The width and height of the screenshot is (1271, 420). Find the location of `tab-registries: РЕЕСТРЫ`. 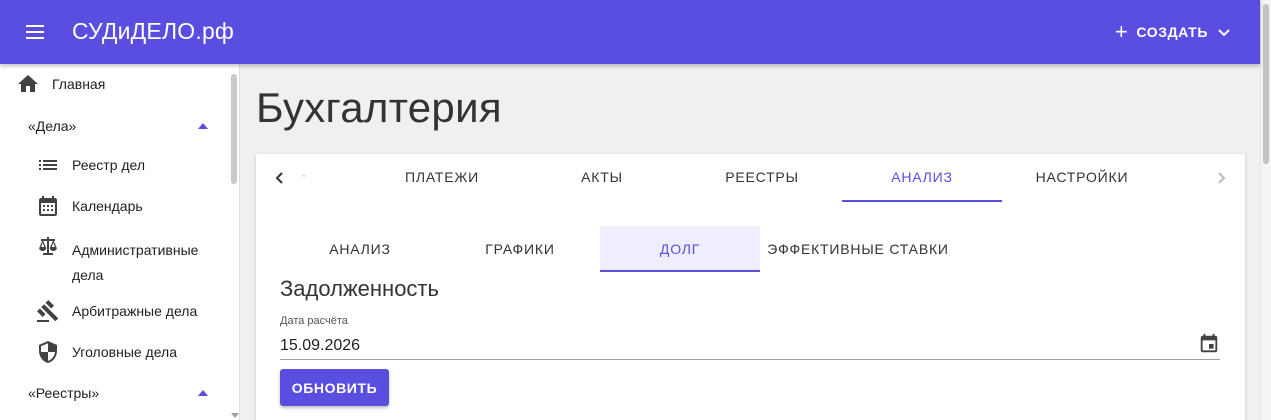

tab-registries: РЕЕСТРЫ is located at coordinates (762, 178).